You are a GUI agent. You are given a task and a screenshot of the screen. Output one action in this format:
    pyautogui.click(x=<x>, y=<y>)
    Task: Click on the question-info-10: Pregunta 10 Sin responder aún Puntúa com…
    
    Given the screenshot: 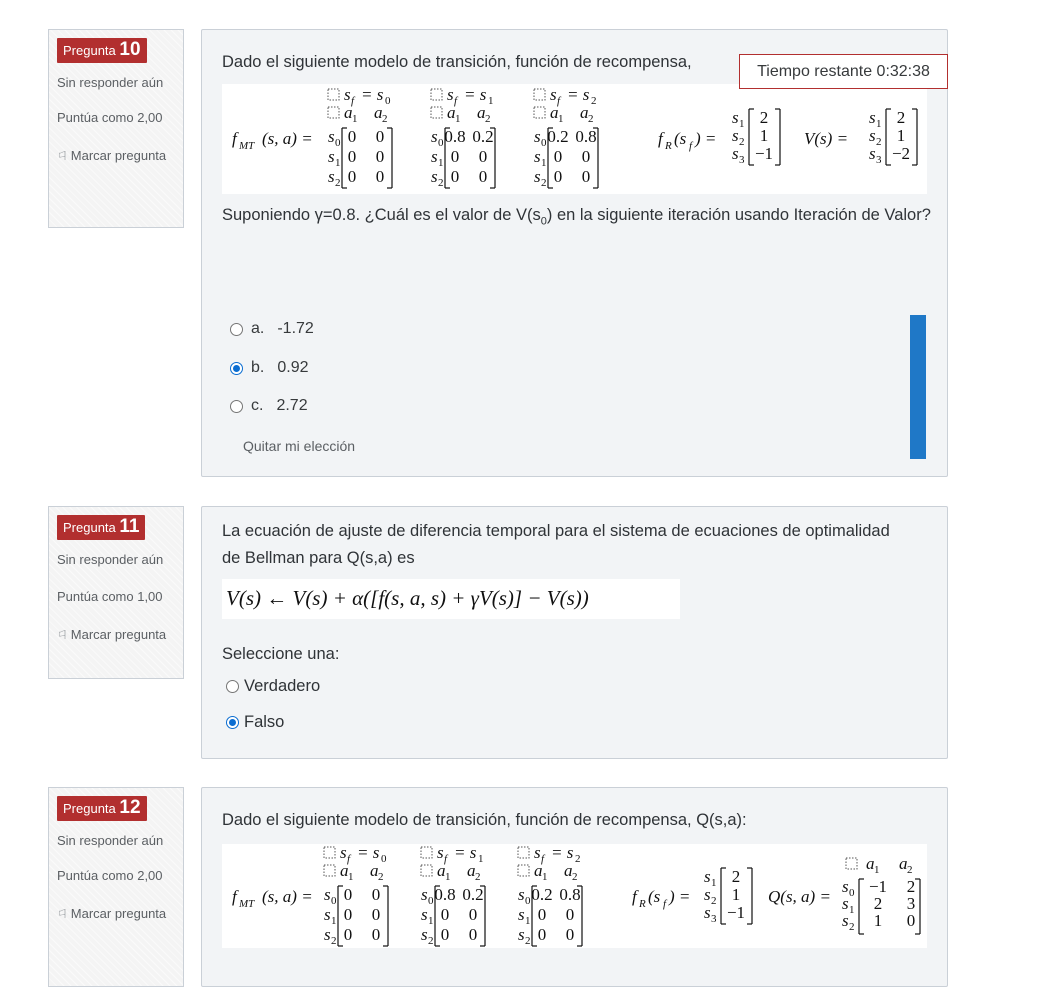 What is the action you would take?
    pyautogui.click(x=116, y=128)
    